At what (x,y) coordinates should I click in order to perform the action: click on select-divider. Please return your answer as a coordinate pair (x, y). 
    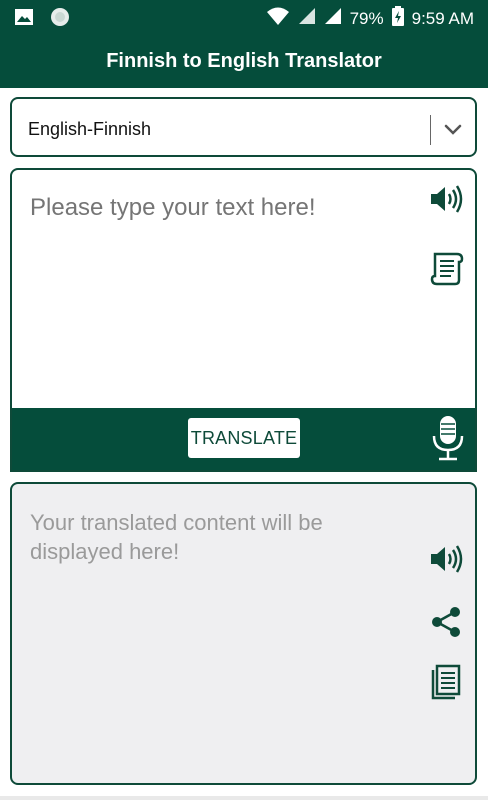
    Looking at the image, I should click on (430, 130).